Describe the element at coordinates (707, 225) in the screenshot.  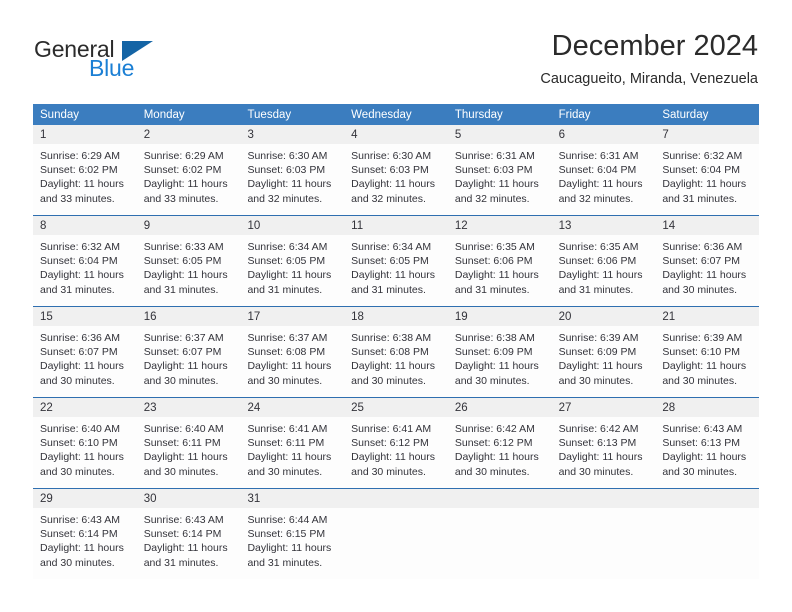
I see `day-number: 14` at that location.